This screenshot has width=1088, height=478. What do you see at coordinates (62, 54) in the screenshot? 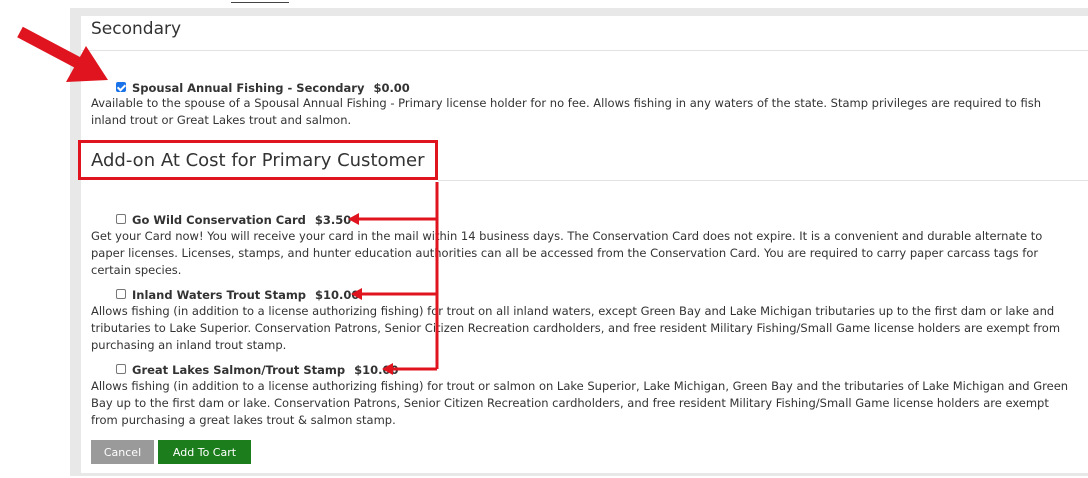
I see `annotation-big-arrow` at bounding box center [62, 54].